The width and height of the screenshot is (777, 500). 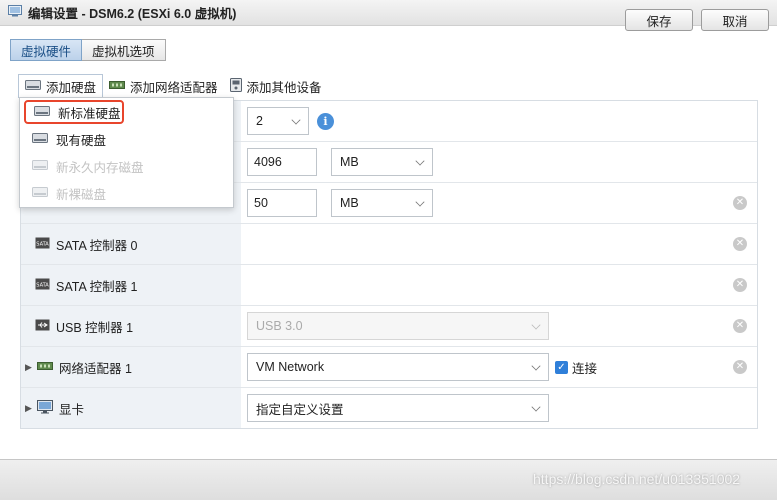 I want to click on video-card-row: ▶ 显卡 指定自定义设置, so click(x=389, y=408).